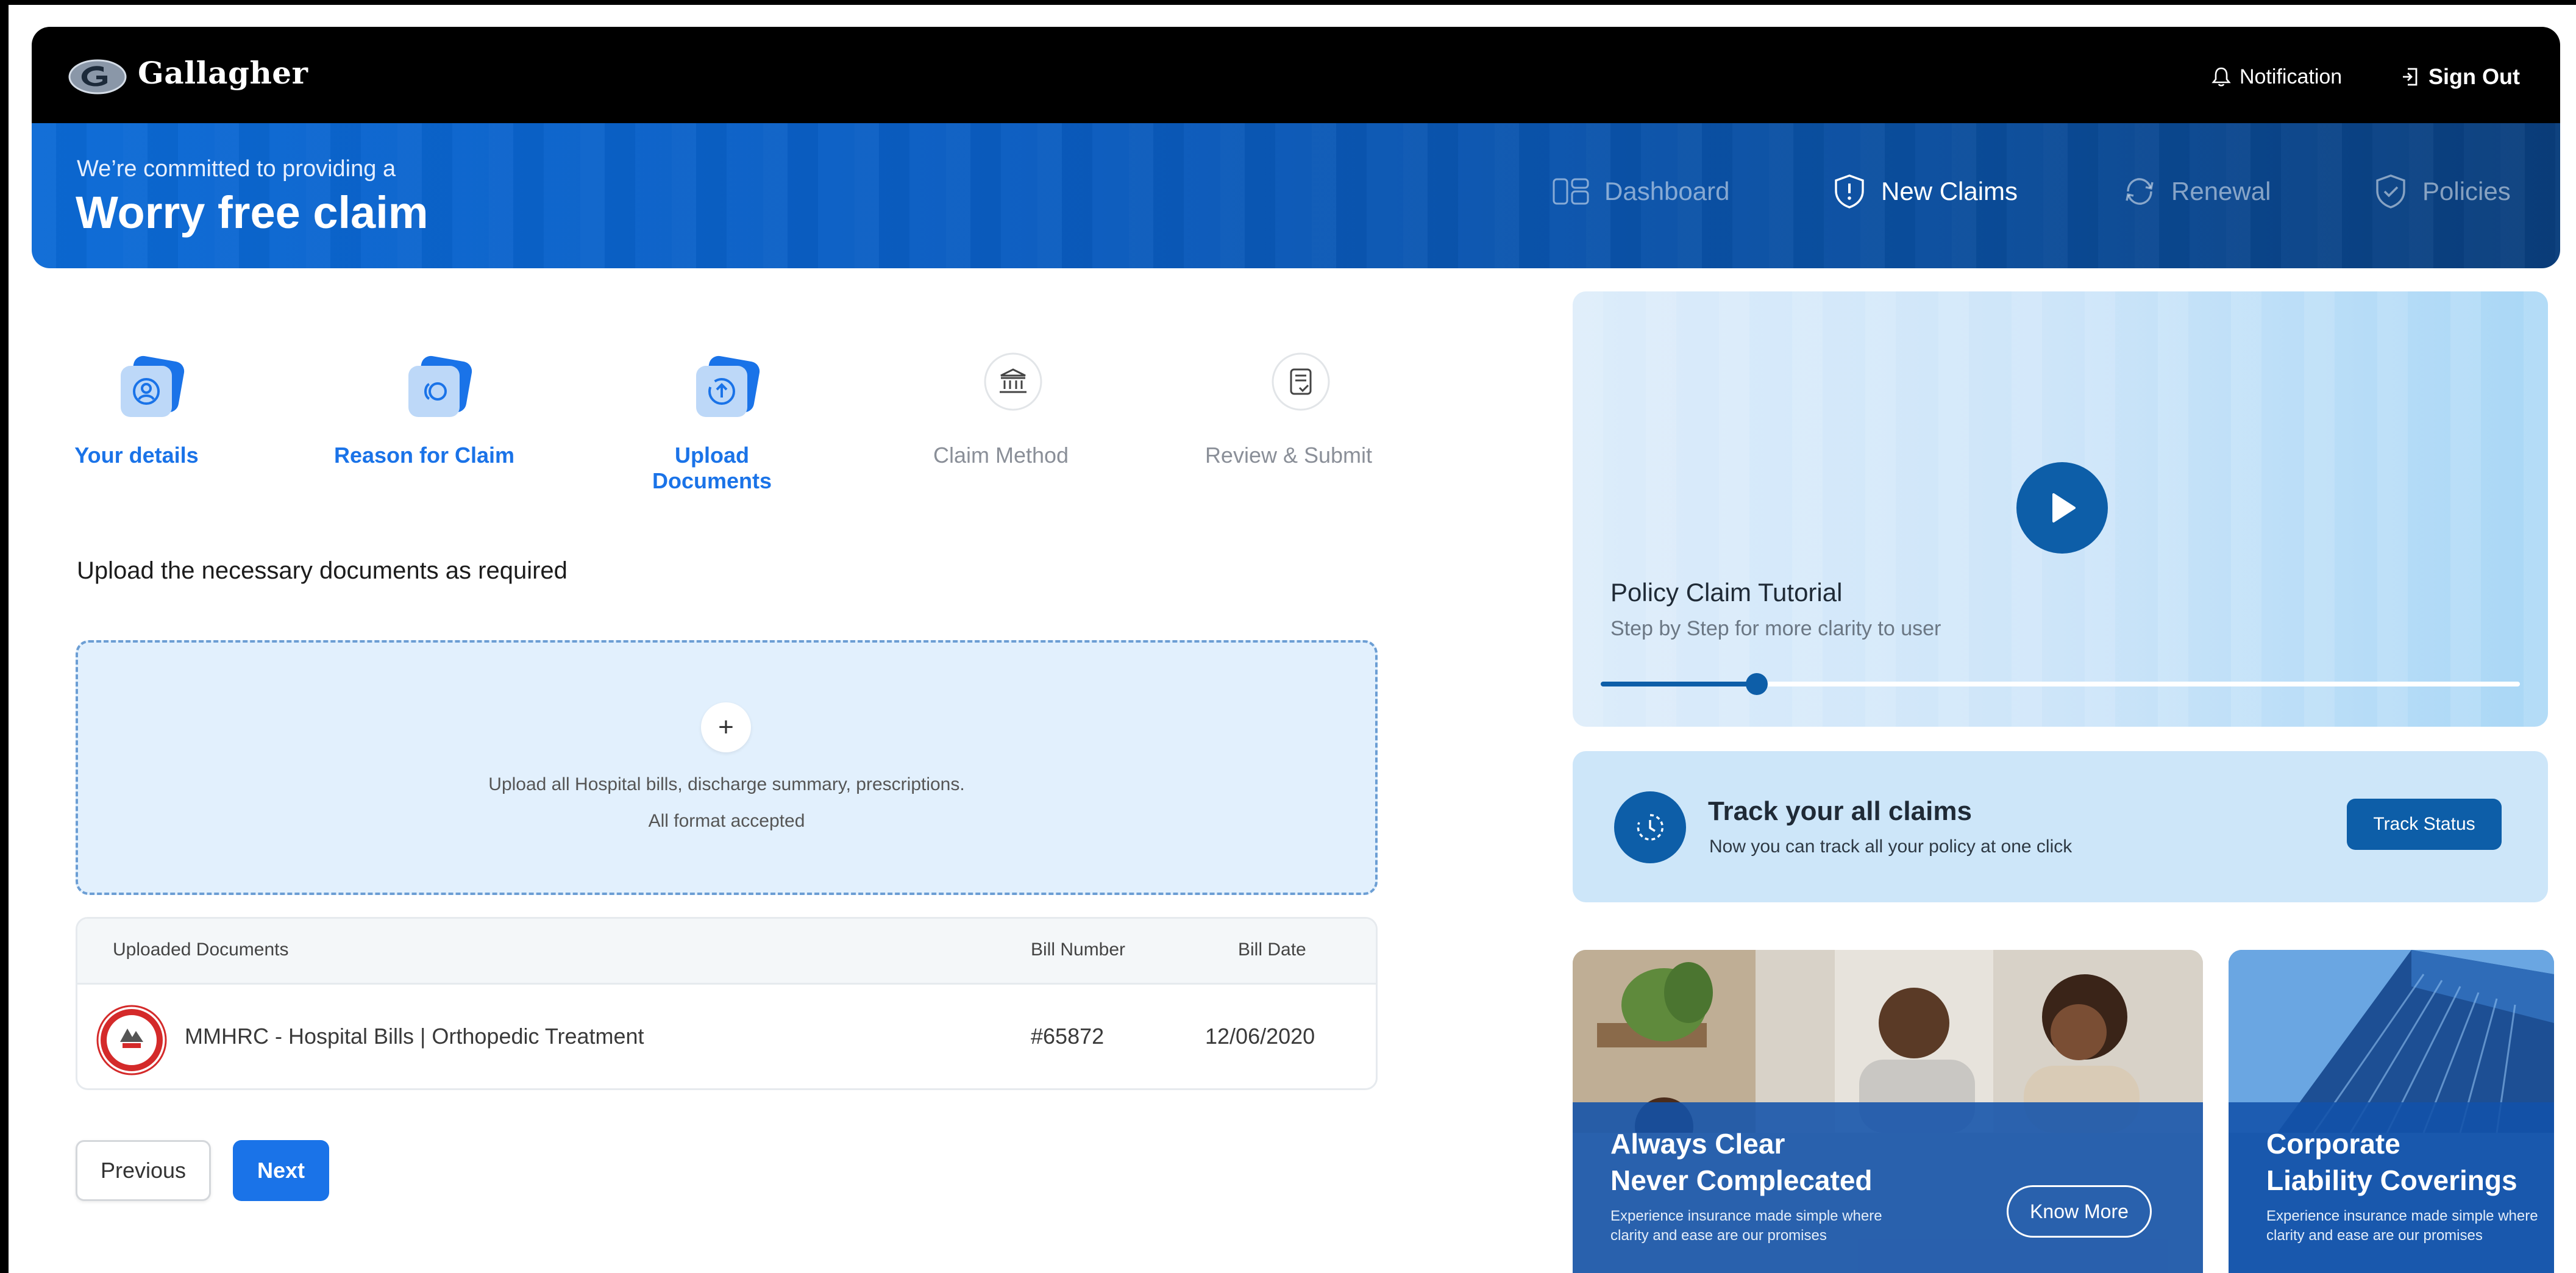  Describe the element at coordinates (1288, 455) in the screenshot. I see `step-label: Review & Submit` at that location.